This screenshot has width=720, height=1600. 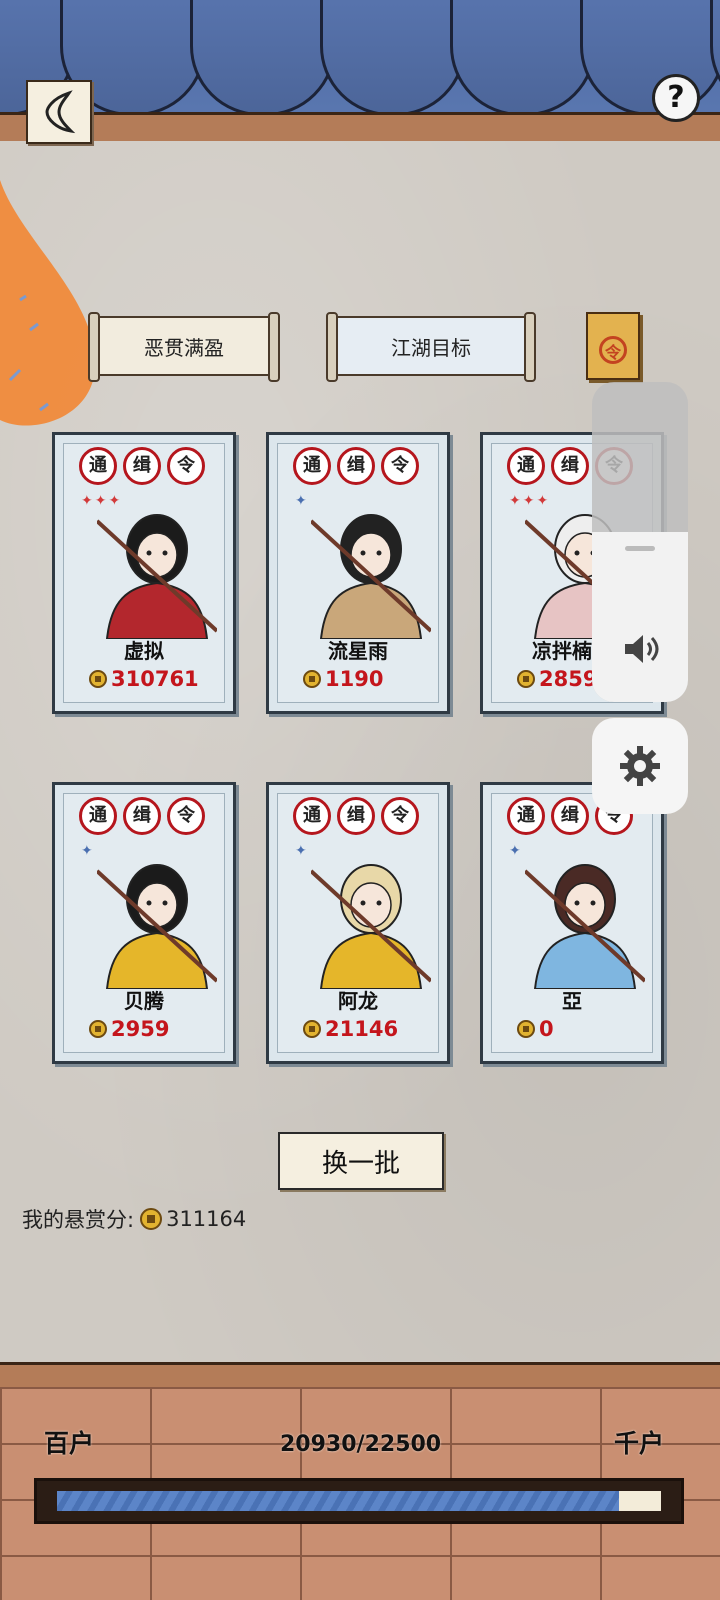 What do you see at coordinates (140, 1029) in the screenshot?
I see `bounty-value: 2959` at bounding box center [140, 1029].